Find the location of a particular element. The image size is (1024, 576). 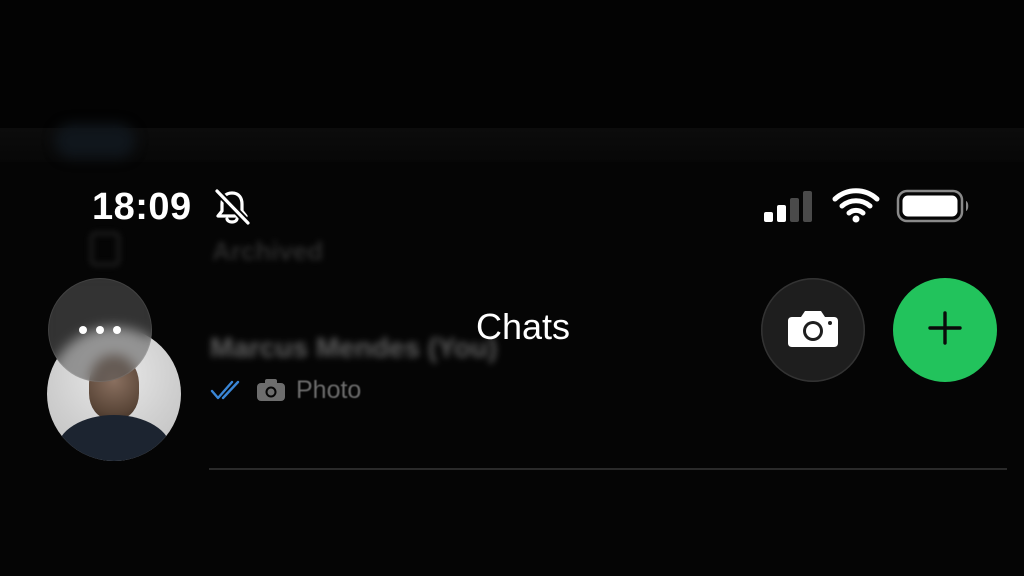

archived-row: Archived is located at coordinates (545, 251).